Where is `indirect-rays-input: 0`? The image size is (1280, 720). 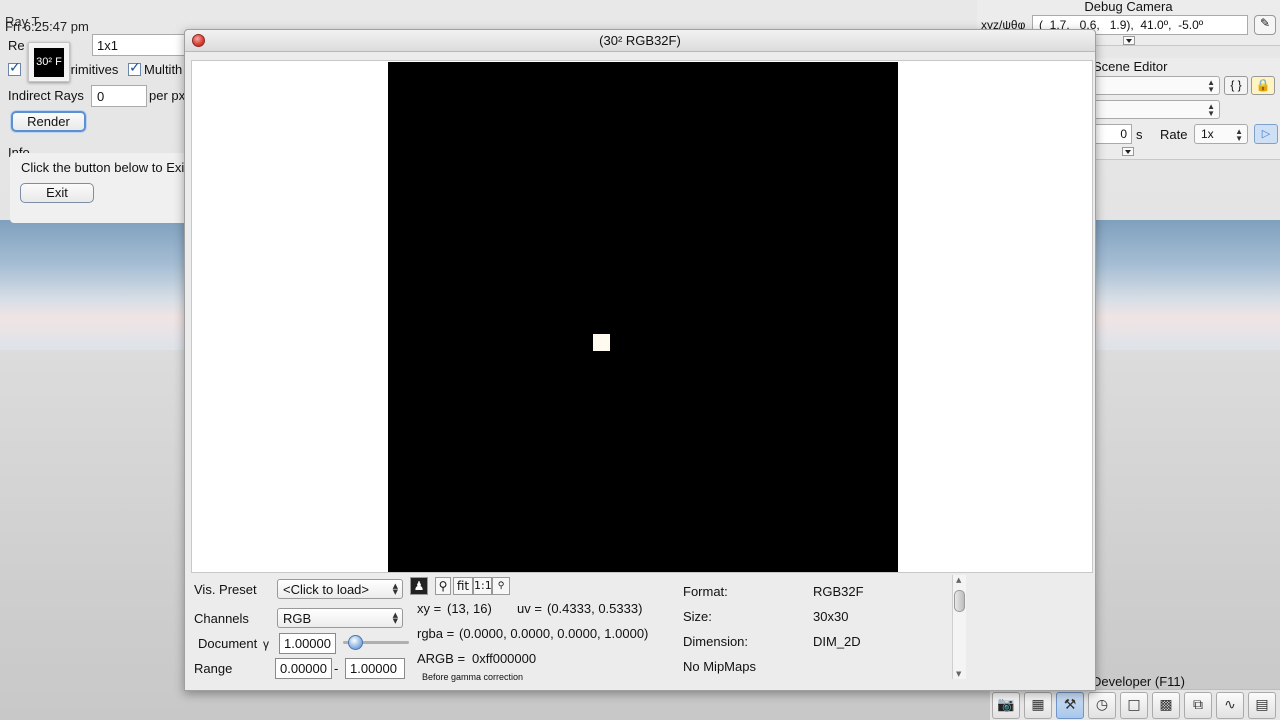 indirect-rays-input: 0 is located at coordinates (119, 96).